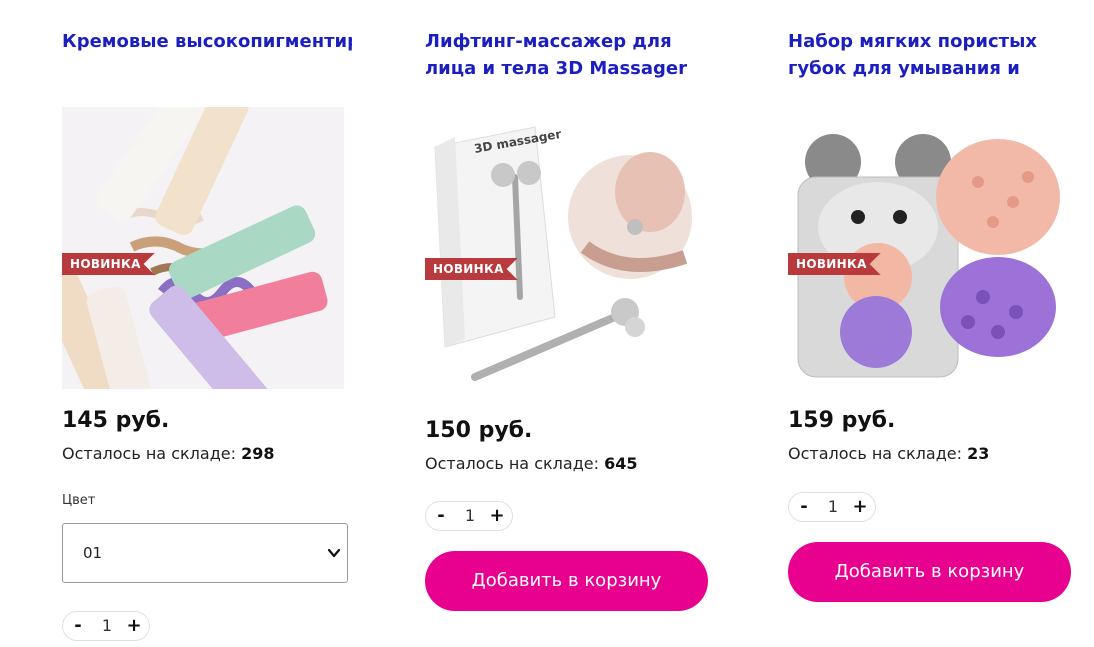 This screenshot has height=647, width=1094. I want to click on color-select-value: 01, so click(93, 553).